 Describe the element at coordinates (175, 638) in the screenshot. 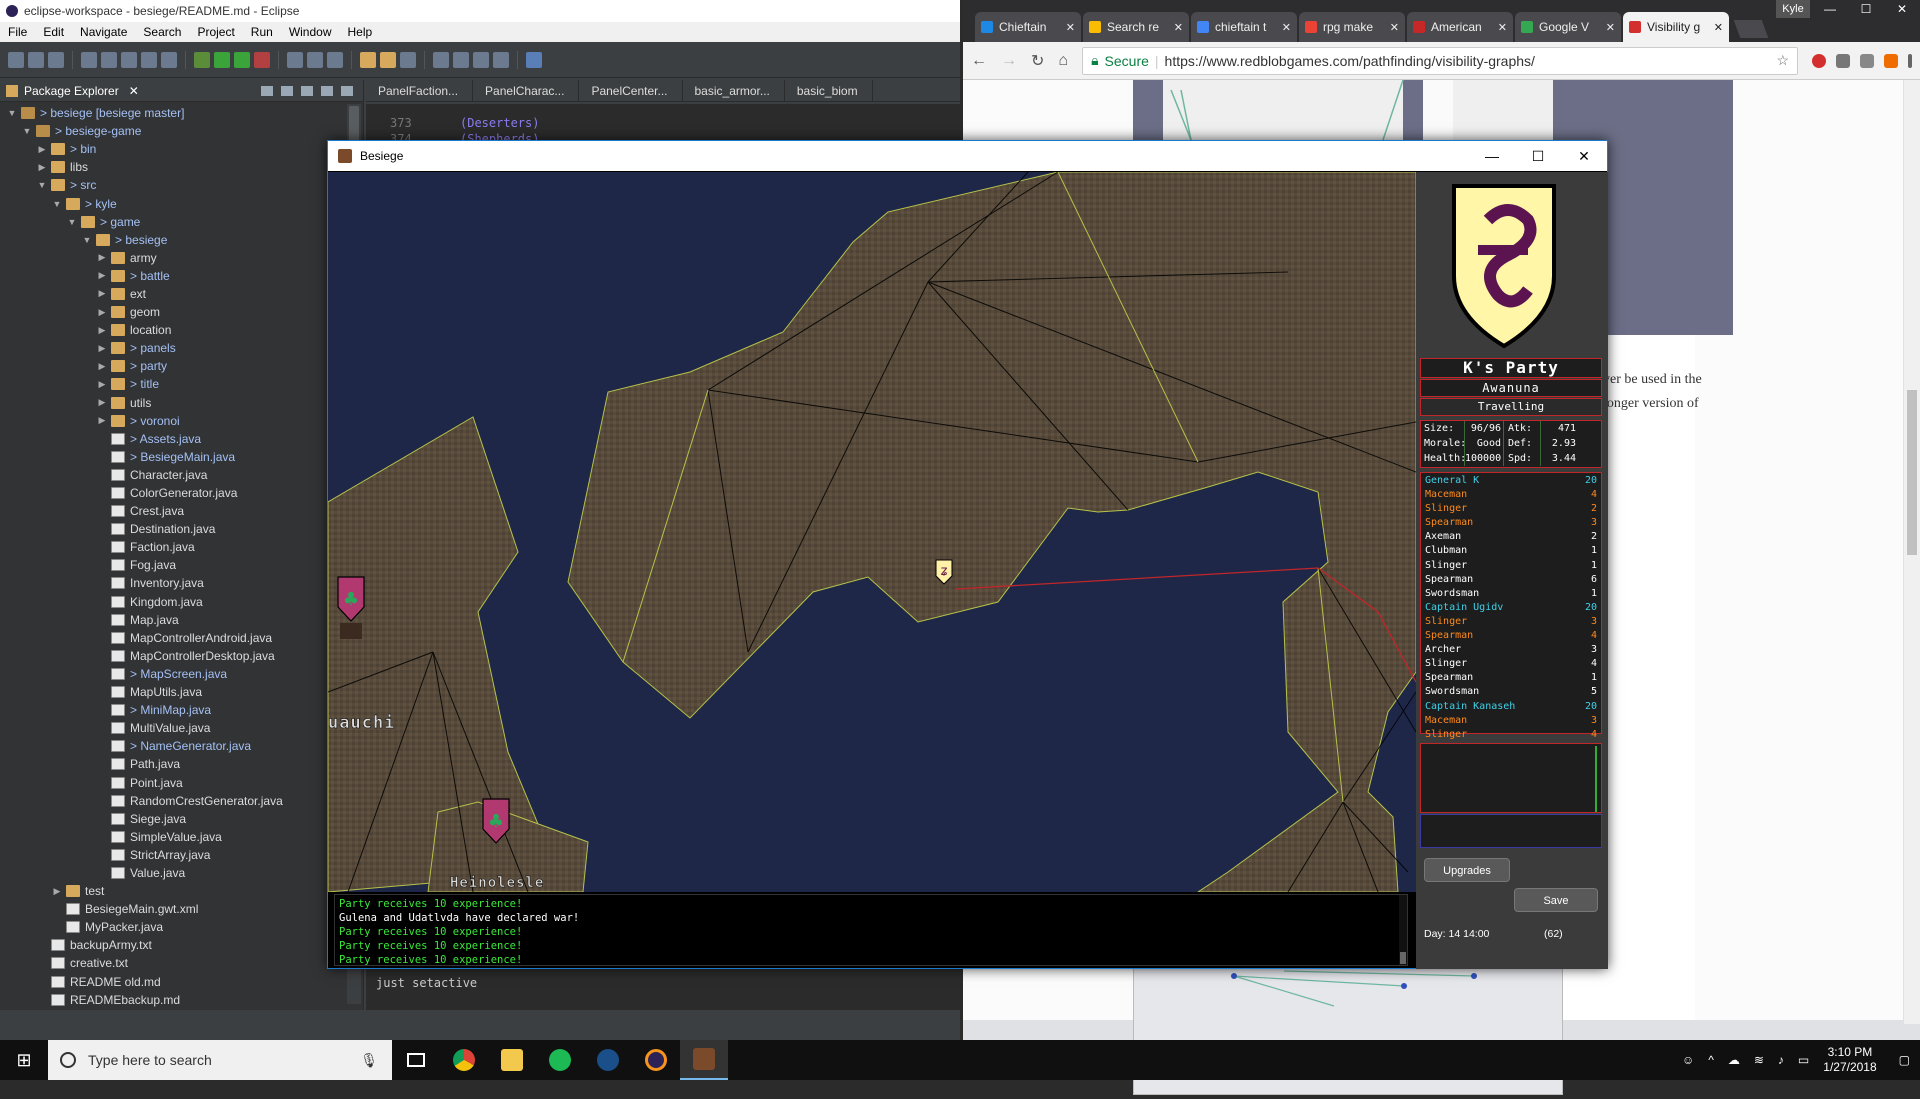

I see `tree-item: MapControllerAndroid.java` at that location.